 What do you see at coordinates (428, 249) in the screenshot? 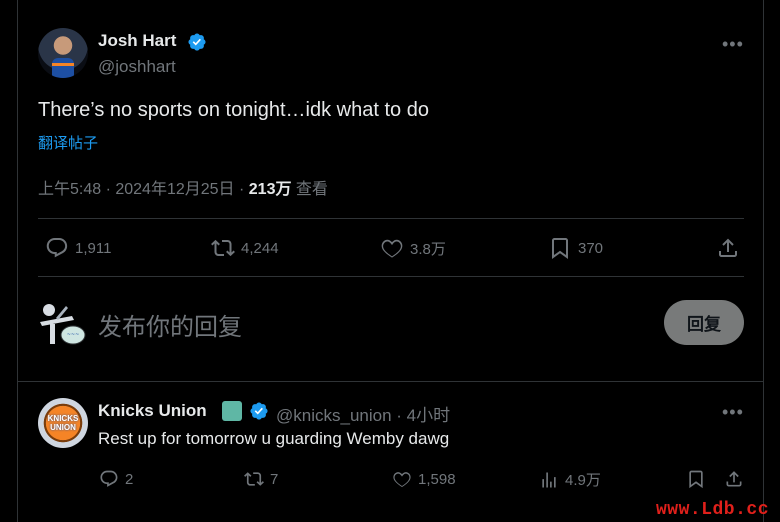
I see `like-count: 3.8万` at bounding box center [428, 249].